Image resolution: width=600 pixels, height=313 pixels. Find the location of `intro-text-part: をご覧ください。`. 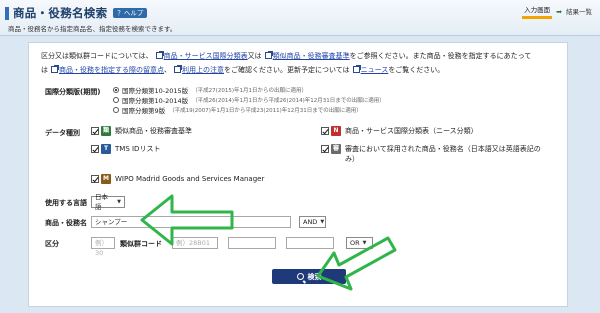

intro-text-part: をご覧ください。 is located at coordinates (416, 70).